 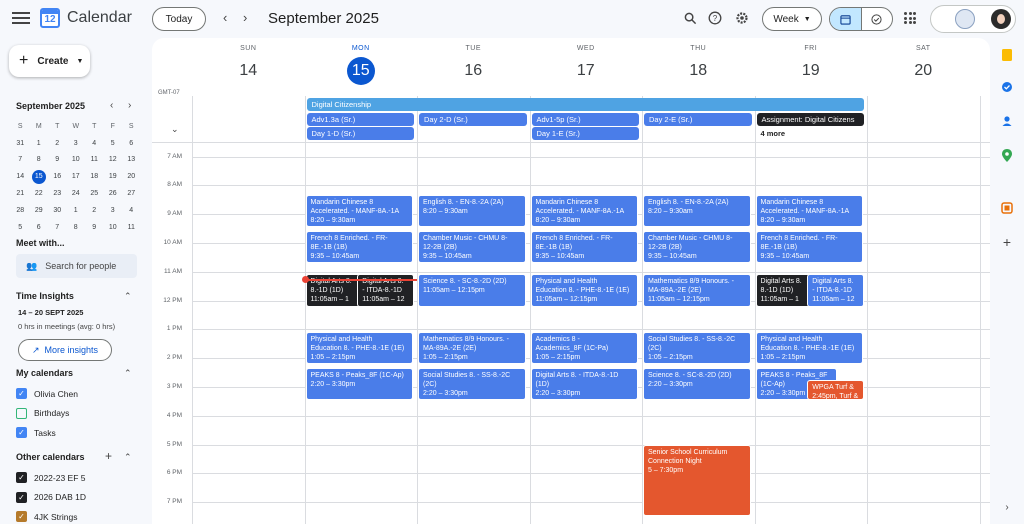 I want to click on day-header-sun: SUN 14, so click(x=248, y=61).